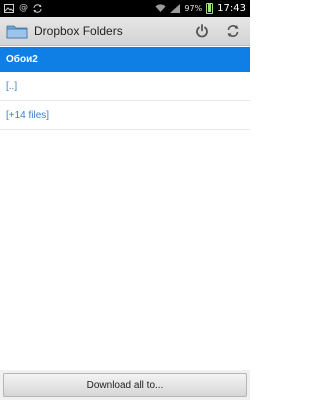 The image size is (320, 400). I want to click on power-icon, so click(202, 31).